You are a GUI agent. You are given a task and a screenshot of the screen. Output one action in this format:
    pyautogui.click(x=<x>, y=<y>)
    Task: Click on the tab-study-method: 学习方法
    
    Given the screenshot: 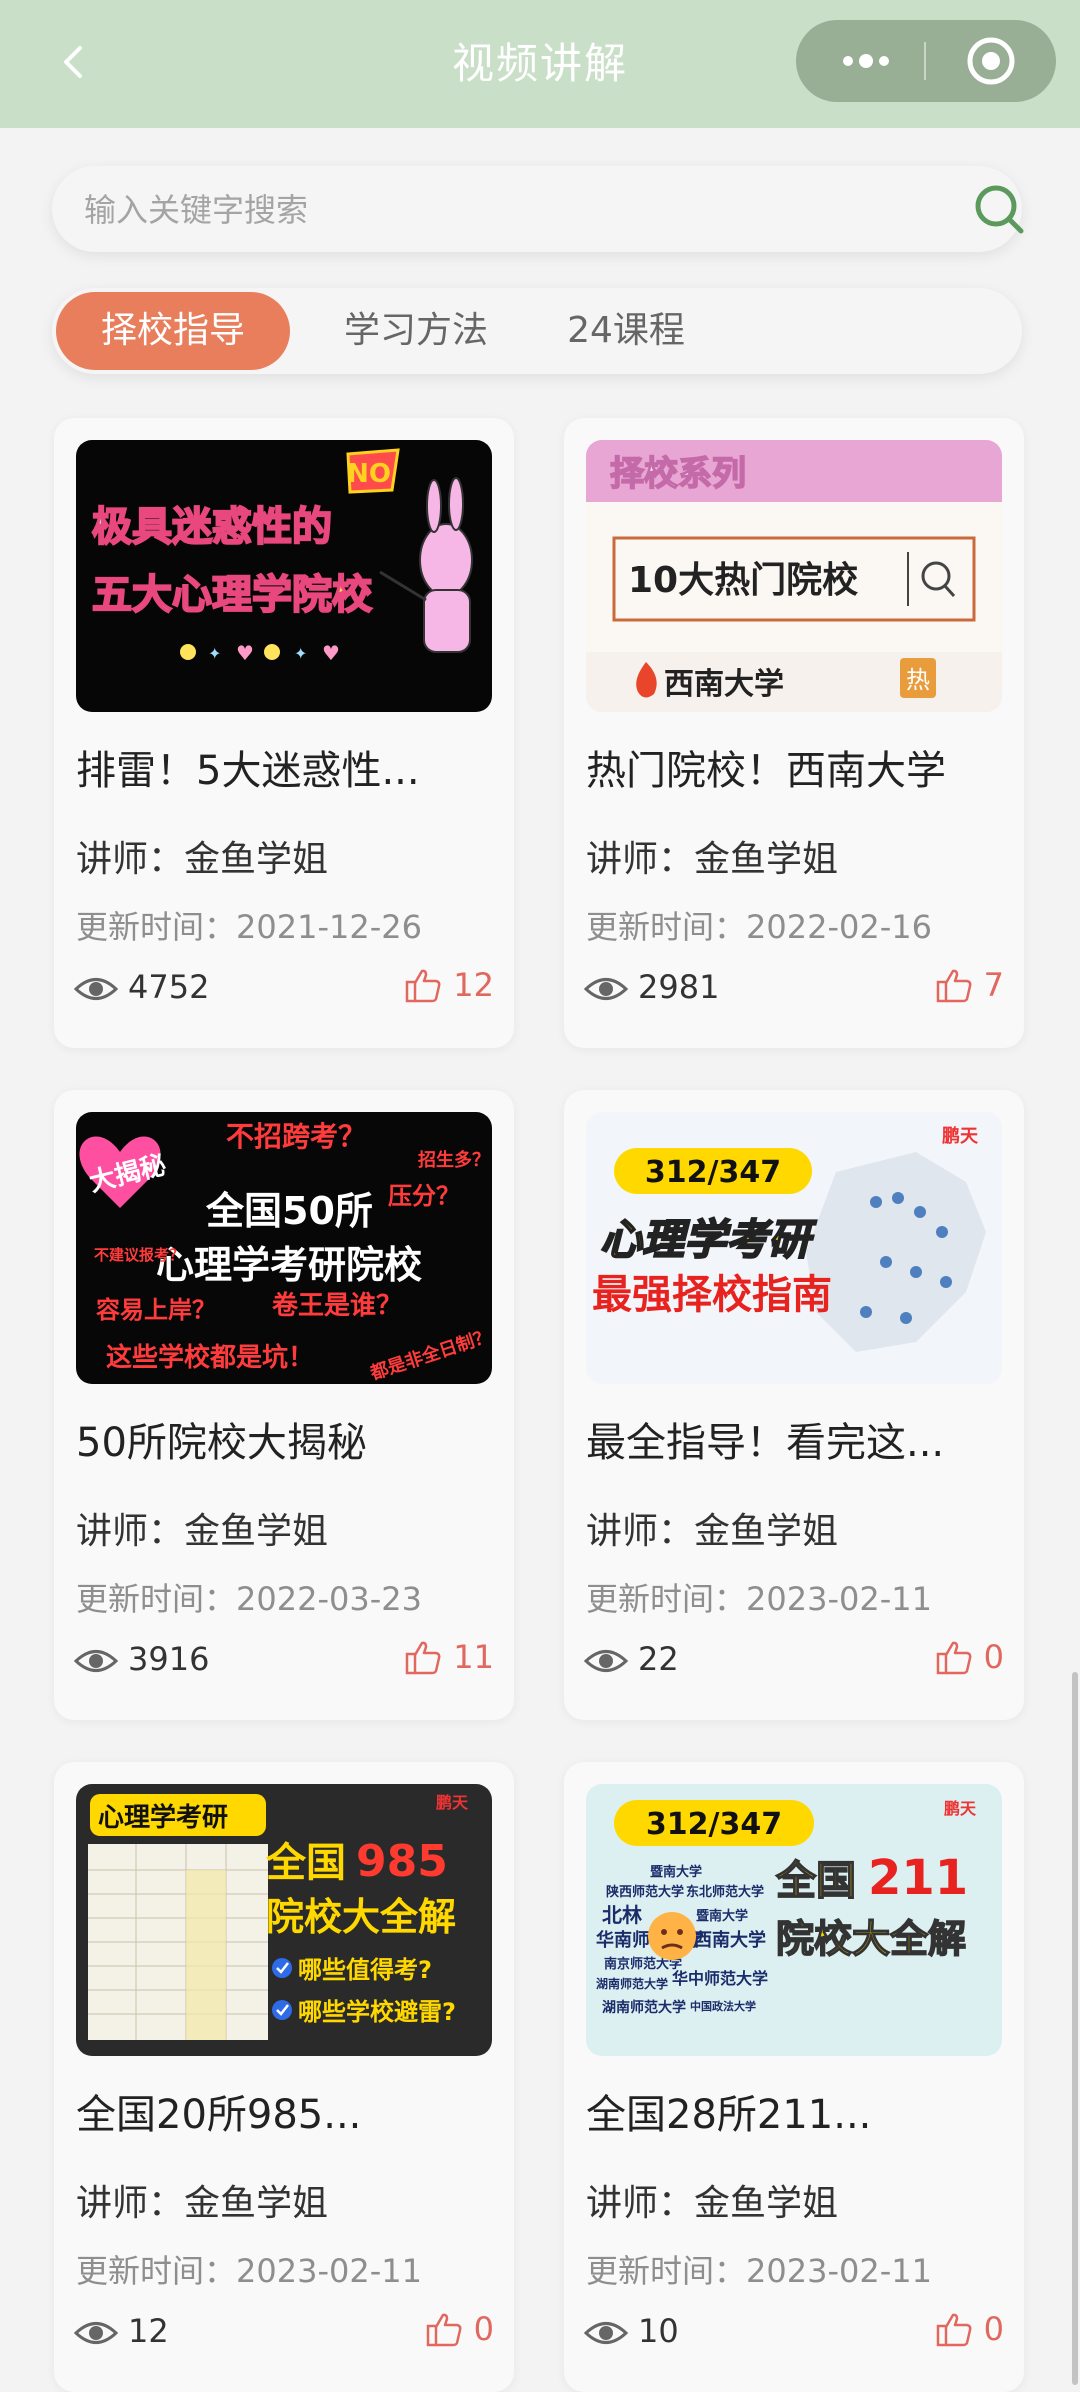 What is the action you would take?
    pyautogui.click(x=416, y=331)
    